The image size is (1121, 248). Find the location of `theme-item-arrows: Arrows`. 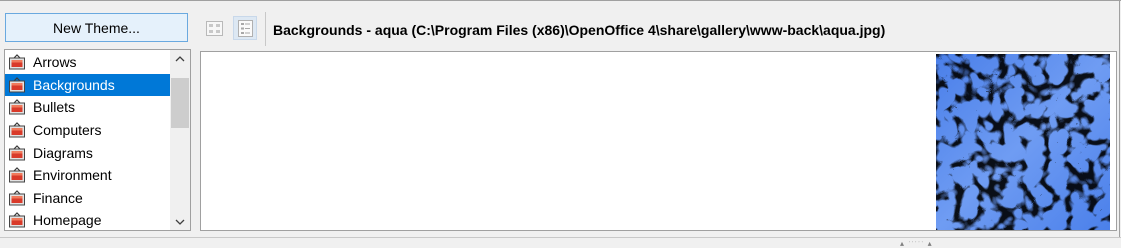

theme-item-arrows: Arrows is located at coordinates (87, 62).